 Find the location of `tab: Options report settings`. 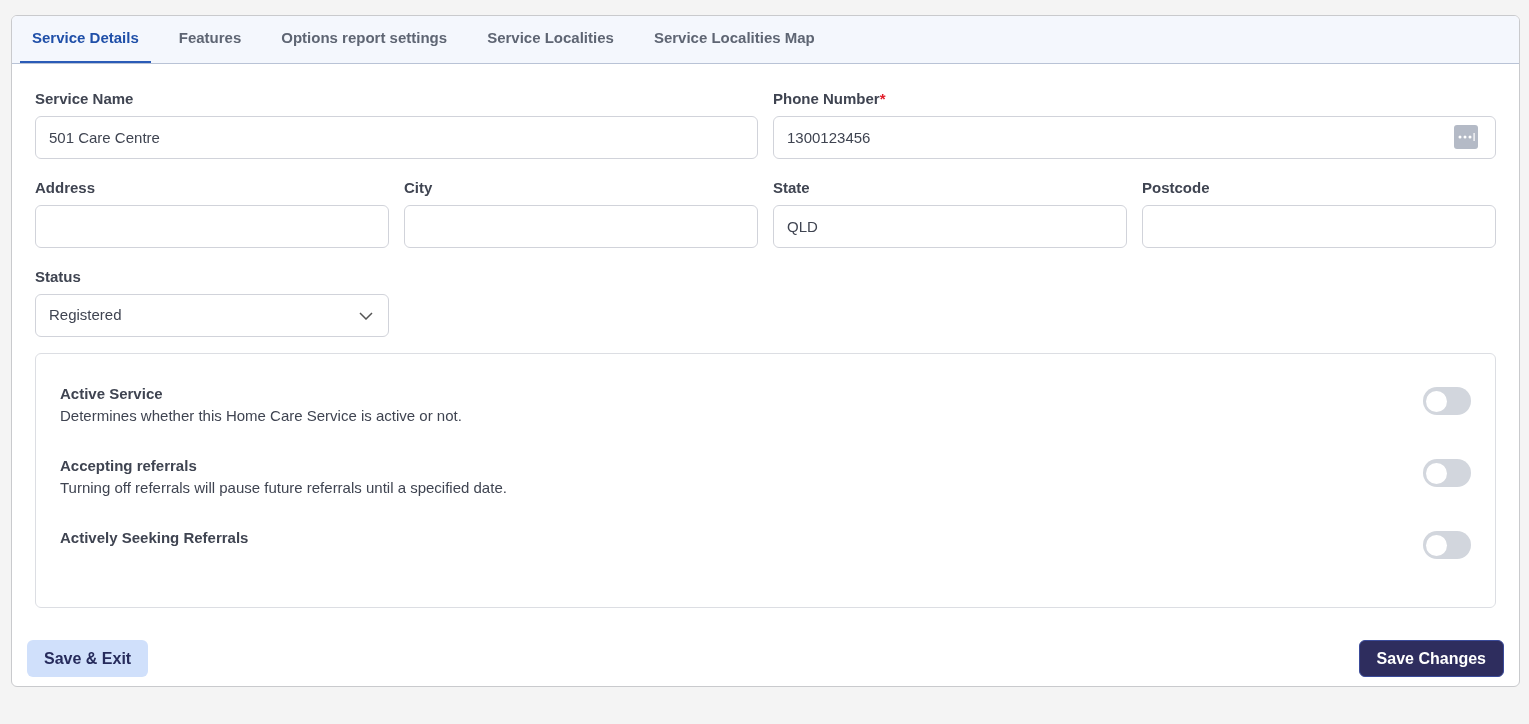

tab: Options report settings is located at coordinates (364, 39).